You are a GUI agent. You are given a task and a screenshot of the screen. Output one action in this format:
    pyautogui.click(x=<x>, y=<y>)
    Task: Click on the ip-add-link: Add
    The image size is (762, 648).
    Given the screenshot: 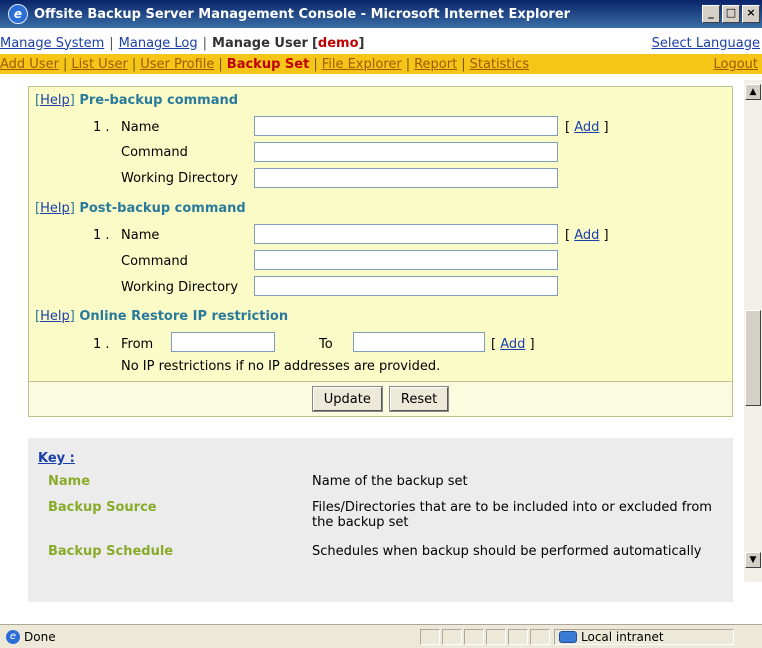 What is the action you would take?
    pyautogui.click(x=512, y=344)
    